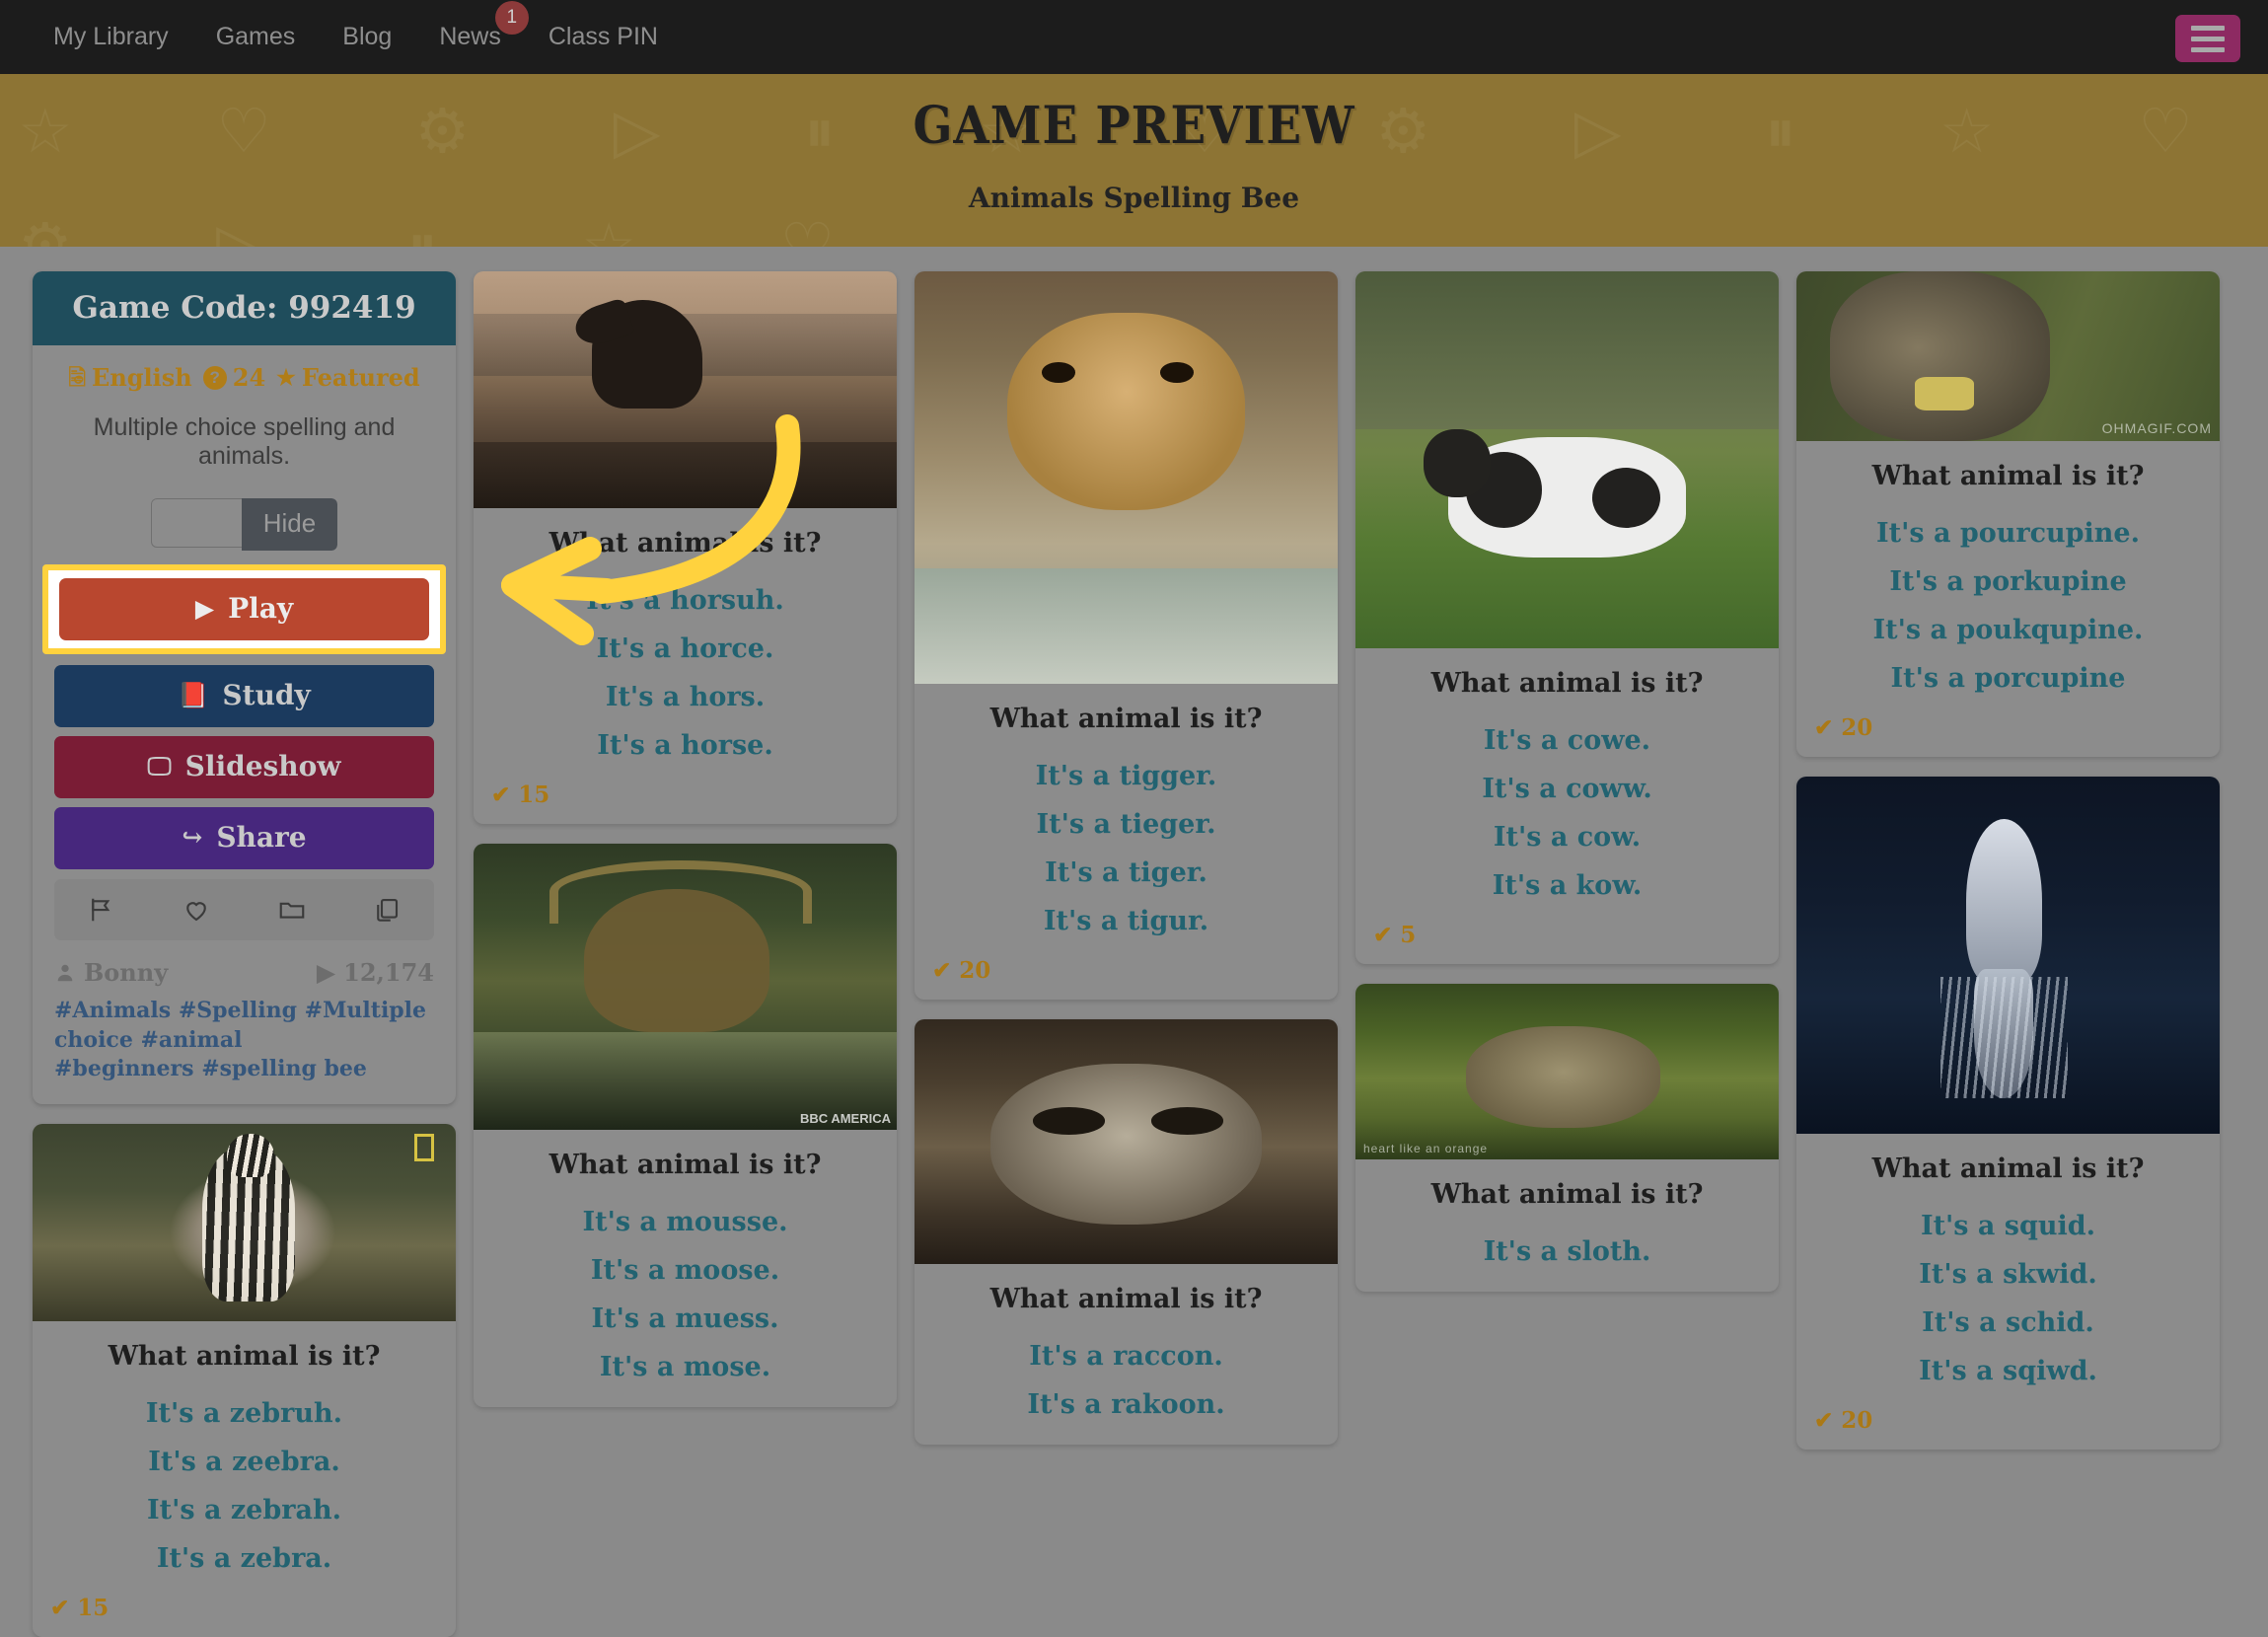 This screenshot has width=2268, height=1637. I want to click on hide-toggle: Hide, so click(244, 524).